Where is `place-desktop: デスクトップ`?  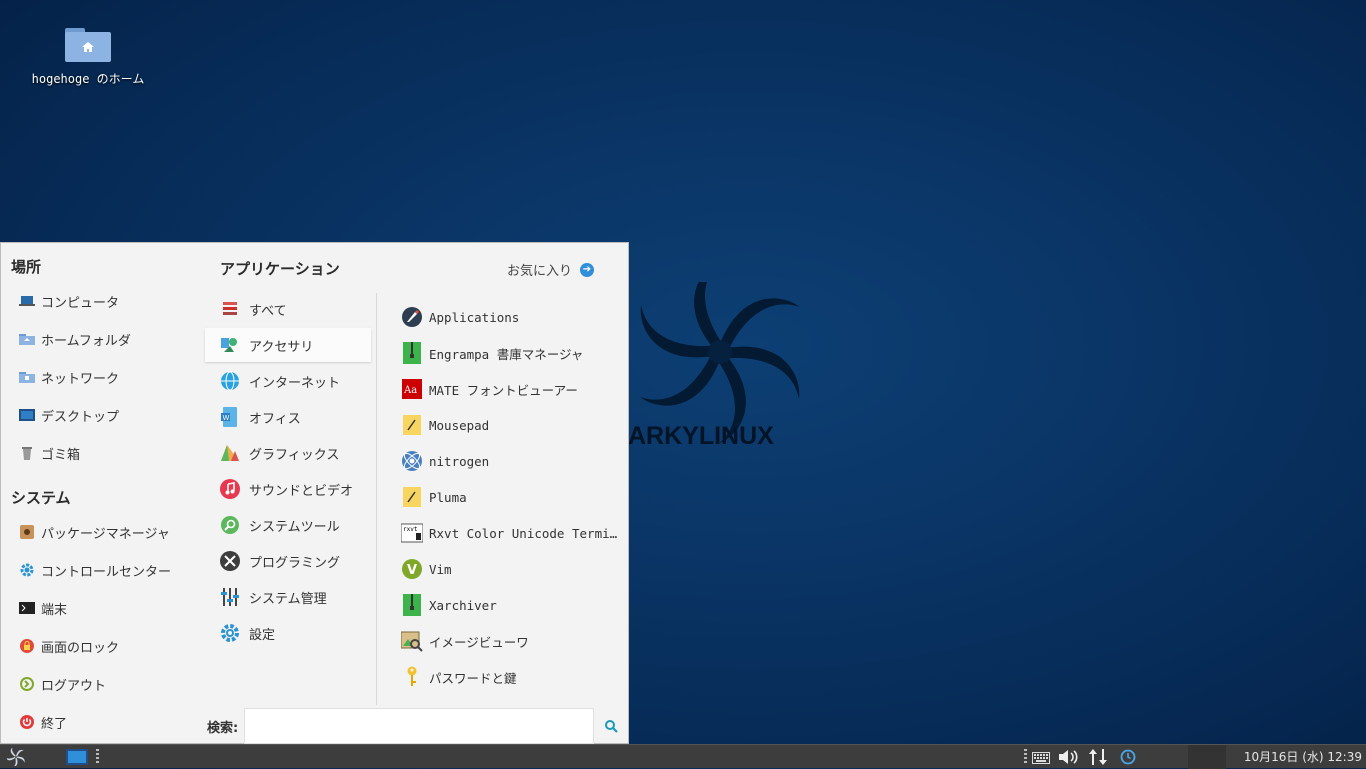 place-desktop: デスクトップ is located at coordinates (69, 415).